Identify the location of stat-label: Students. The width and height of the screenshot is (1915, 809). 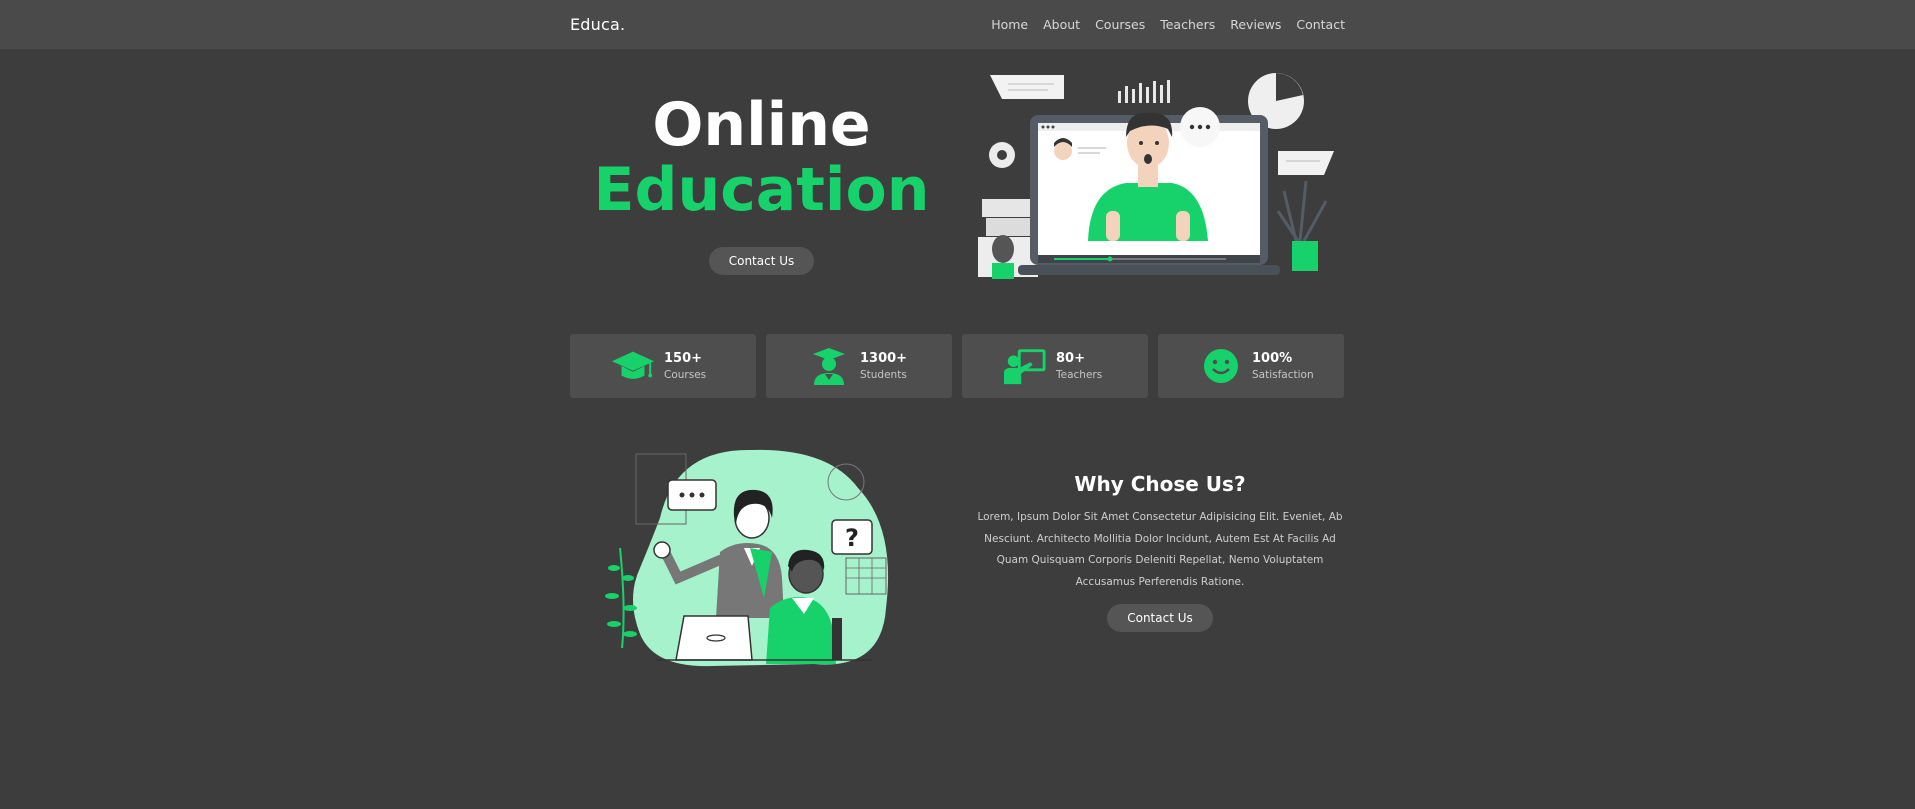
(883, 375).